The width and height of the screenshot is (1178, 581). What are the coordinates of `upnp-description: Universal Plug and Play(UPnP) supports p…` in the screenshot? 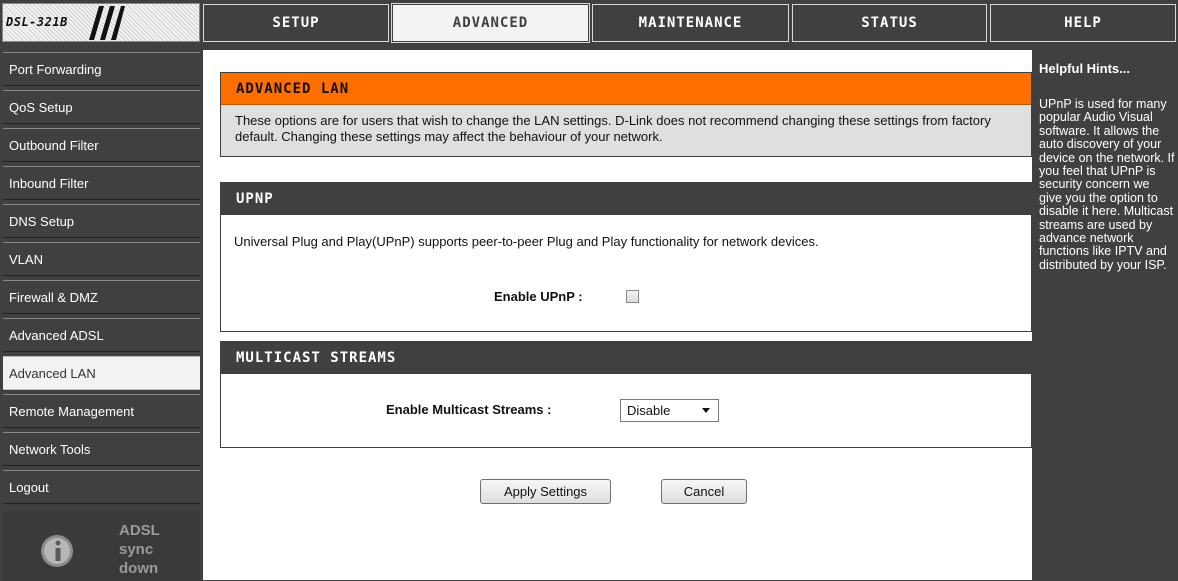 It's located at (526, 241).